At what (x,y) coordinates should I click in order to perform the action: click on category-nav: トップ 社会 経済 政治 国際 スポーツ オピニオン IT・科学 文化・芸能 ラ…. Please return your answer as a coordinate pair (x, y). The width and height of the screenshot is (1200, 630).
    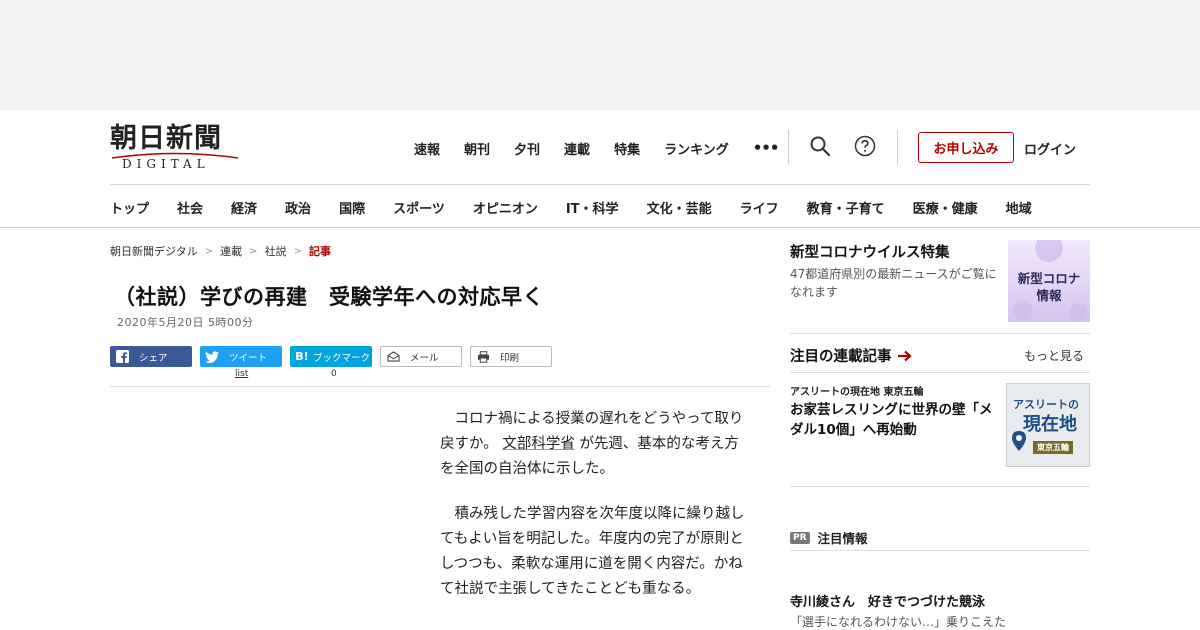
    Looking at the image, I should click on (585, 207).